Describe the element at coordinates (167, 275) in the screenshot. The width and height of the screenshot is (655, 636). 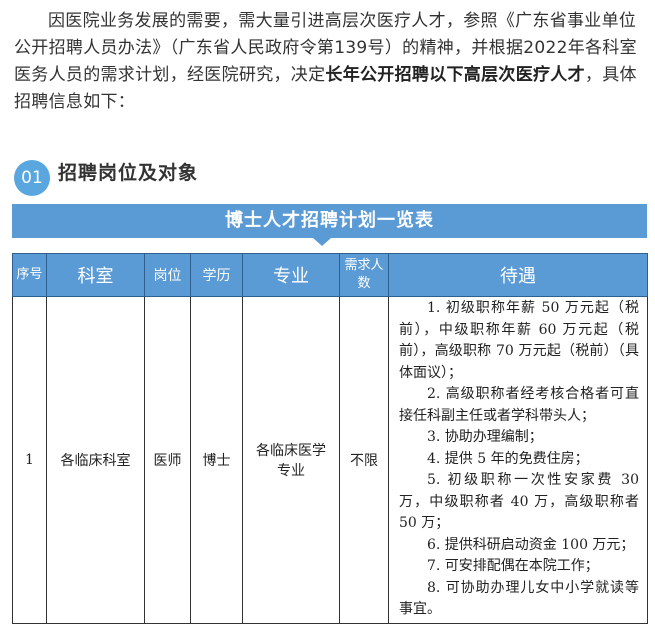
I see `header-position: 岗位` at that location.